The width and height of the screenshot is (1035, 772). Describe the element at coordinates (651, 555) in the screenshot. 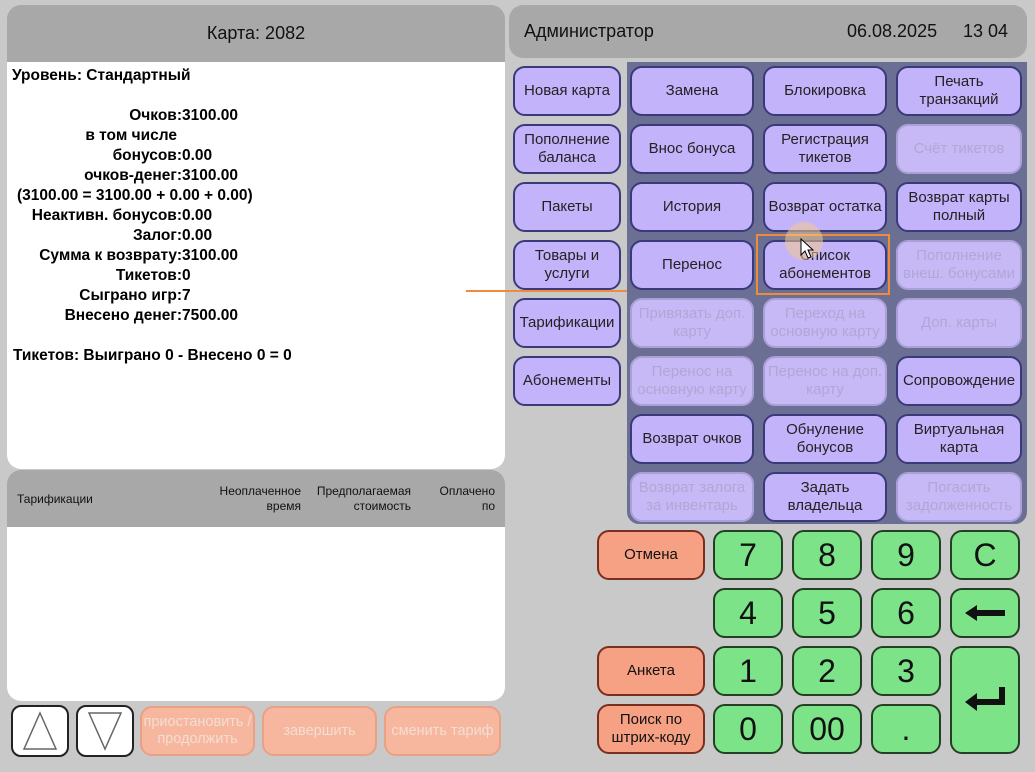

I see `cancel-button: Отмена` at that location.